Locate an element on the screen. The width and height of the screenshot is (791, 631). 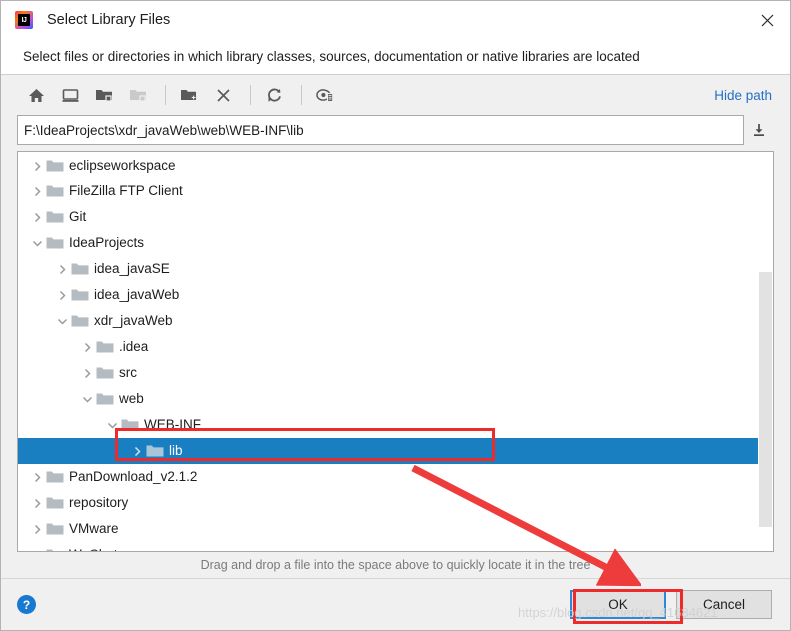
tree-row-label: src is located at coordinates (128, 373).